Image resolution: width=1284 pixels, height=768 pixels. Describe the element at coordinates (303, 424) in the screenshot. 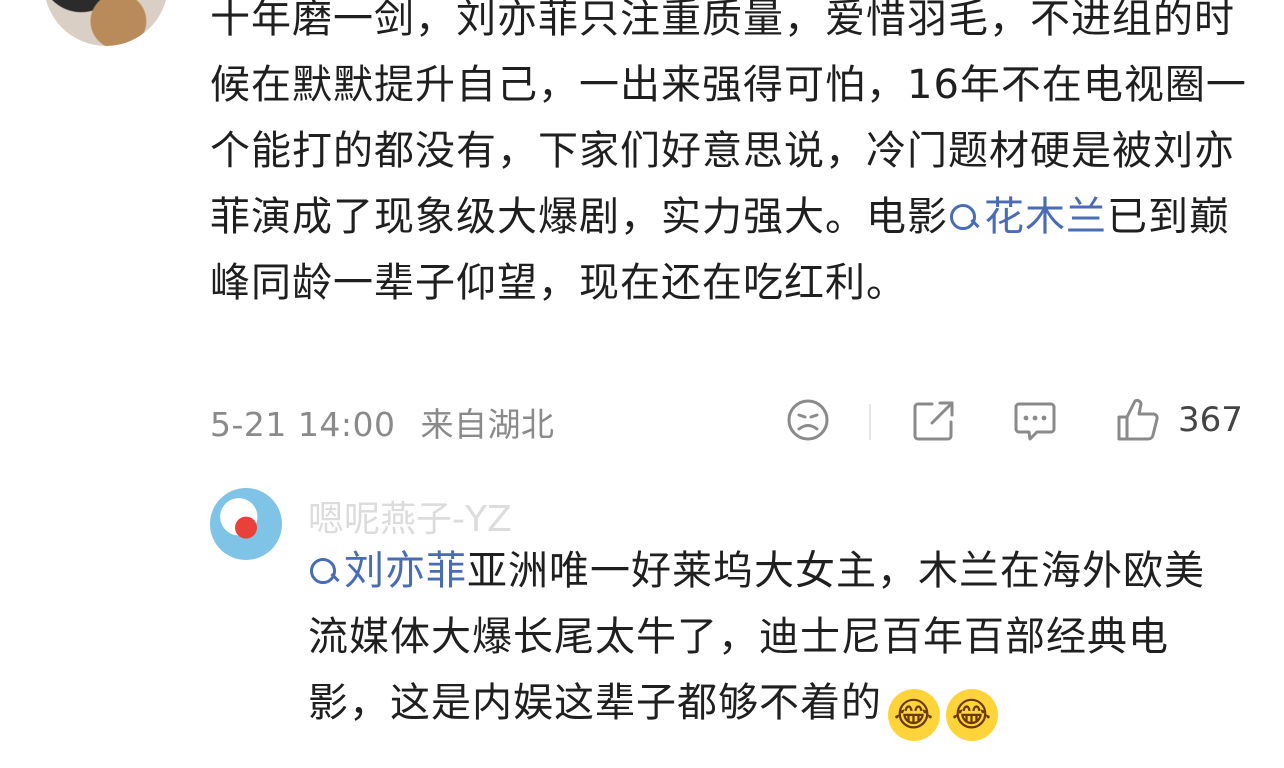

I see `comment-date: 5-21 14:00` at that location.